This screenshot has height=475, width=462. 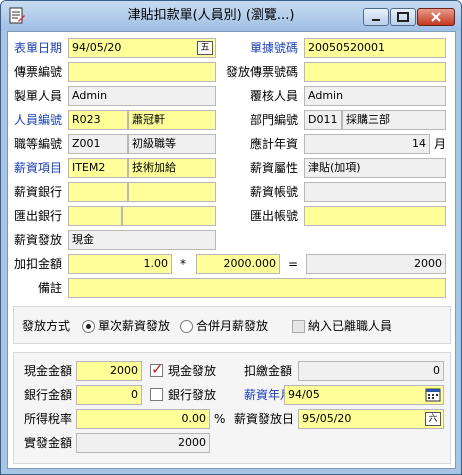 What do you see at coordinates (375, 72) in the screenshot?
I see `issue-voucher-field` at bounding box center [375, 72].